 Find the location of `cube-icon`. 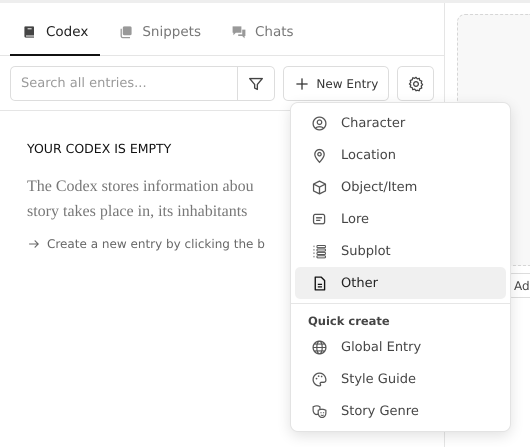

cube-icon is located at coordinates (319, 187).